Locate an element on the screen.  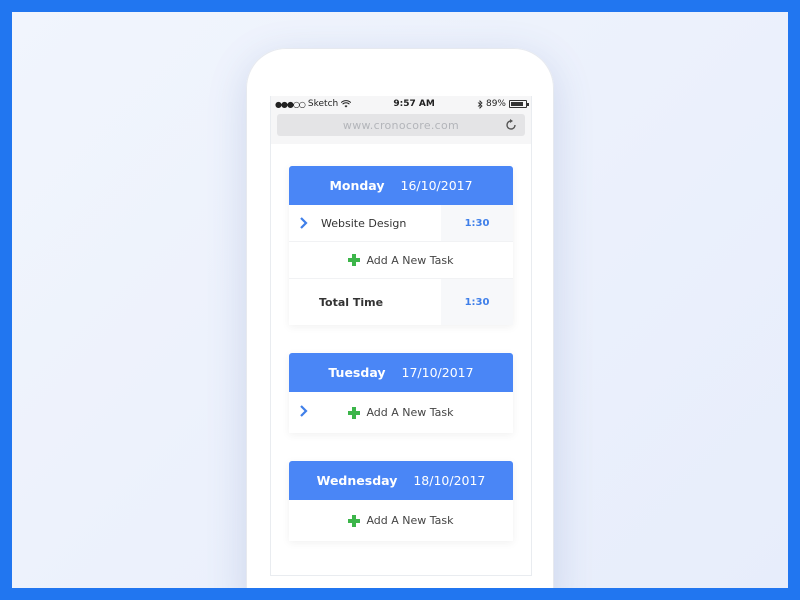
day-card-wednesday: Wednesday 18/10/2017 Add A New Task is located at coordinates (401, 501).